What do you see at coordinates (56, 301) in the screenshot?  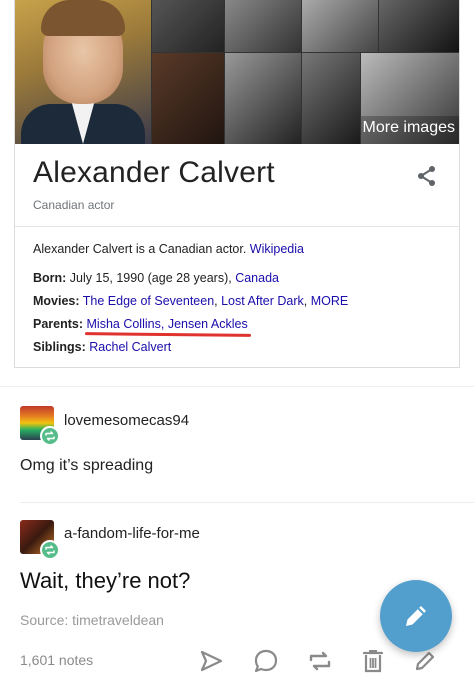 I see `fact-label: Movies:` at bounding box center [56, 301].